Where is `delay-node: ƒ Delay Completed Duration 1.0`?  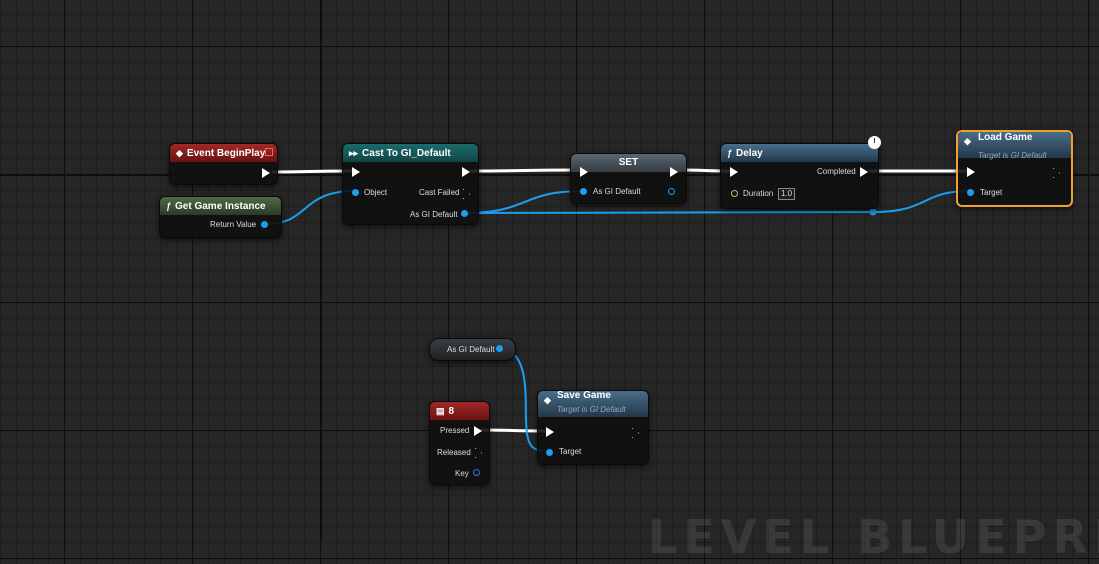
delay-node: ƒ Delay Completed Duration 1.0 is located at coordinates (800, 172).